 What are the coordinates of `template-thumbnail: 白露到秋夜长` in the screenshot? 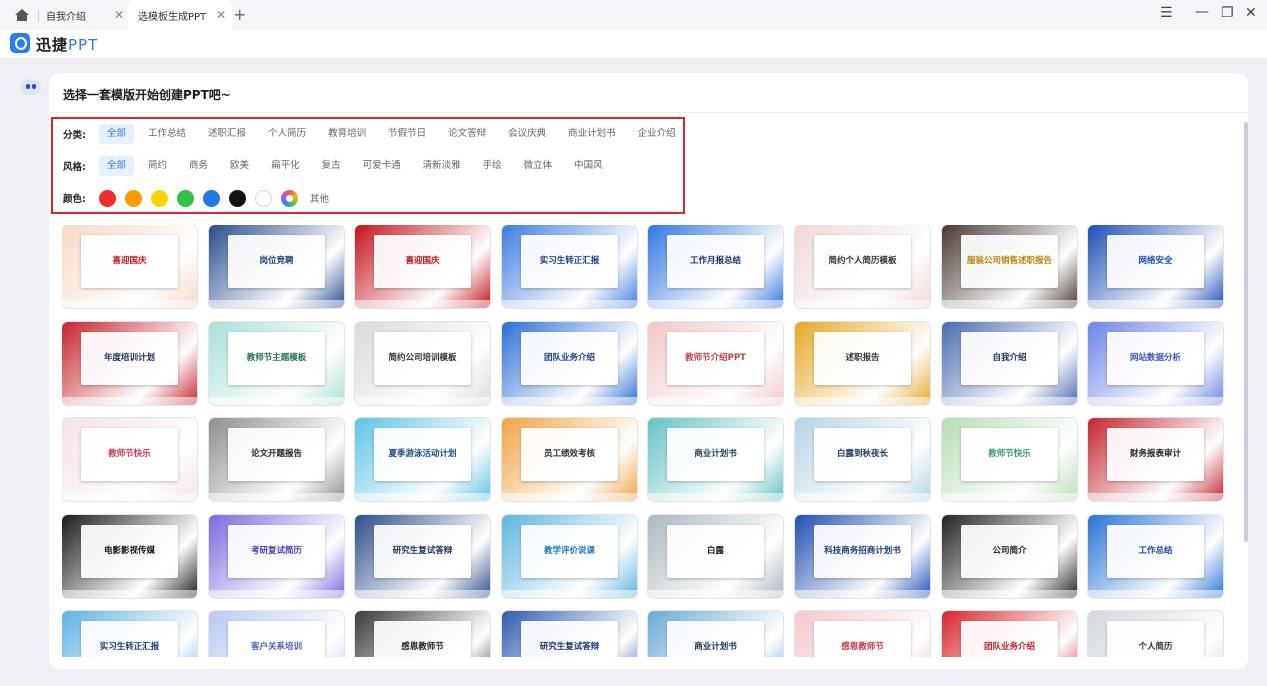 It's located at (862, 459).